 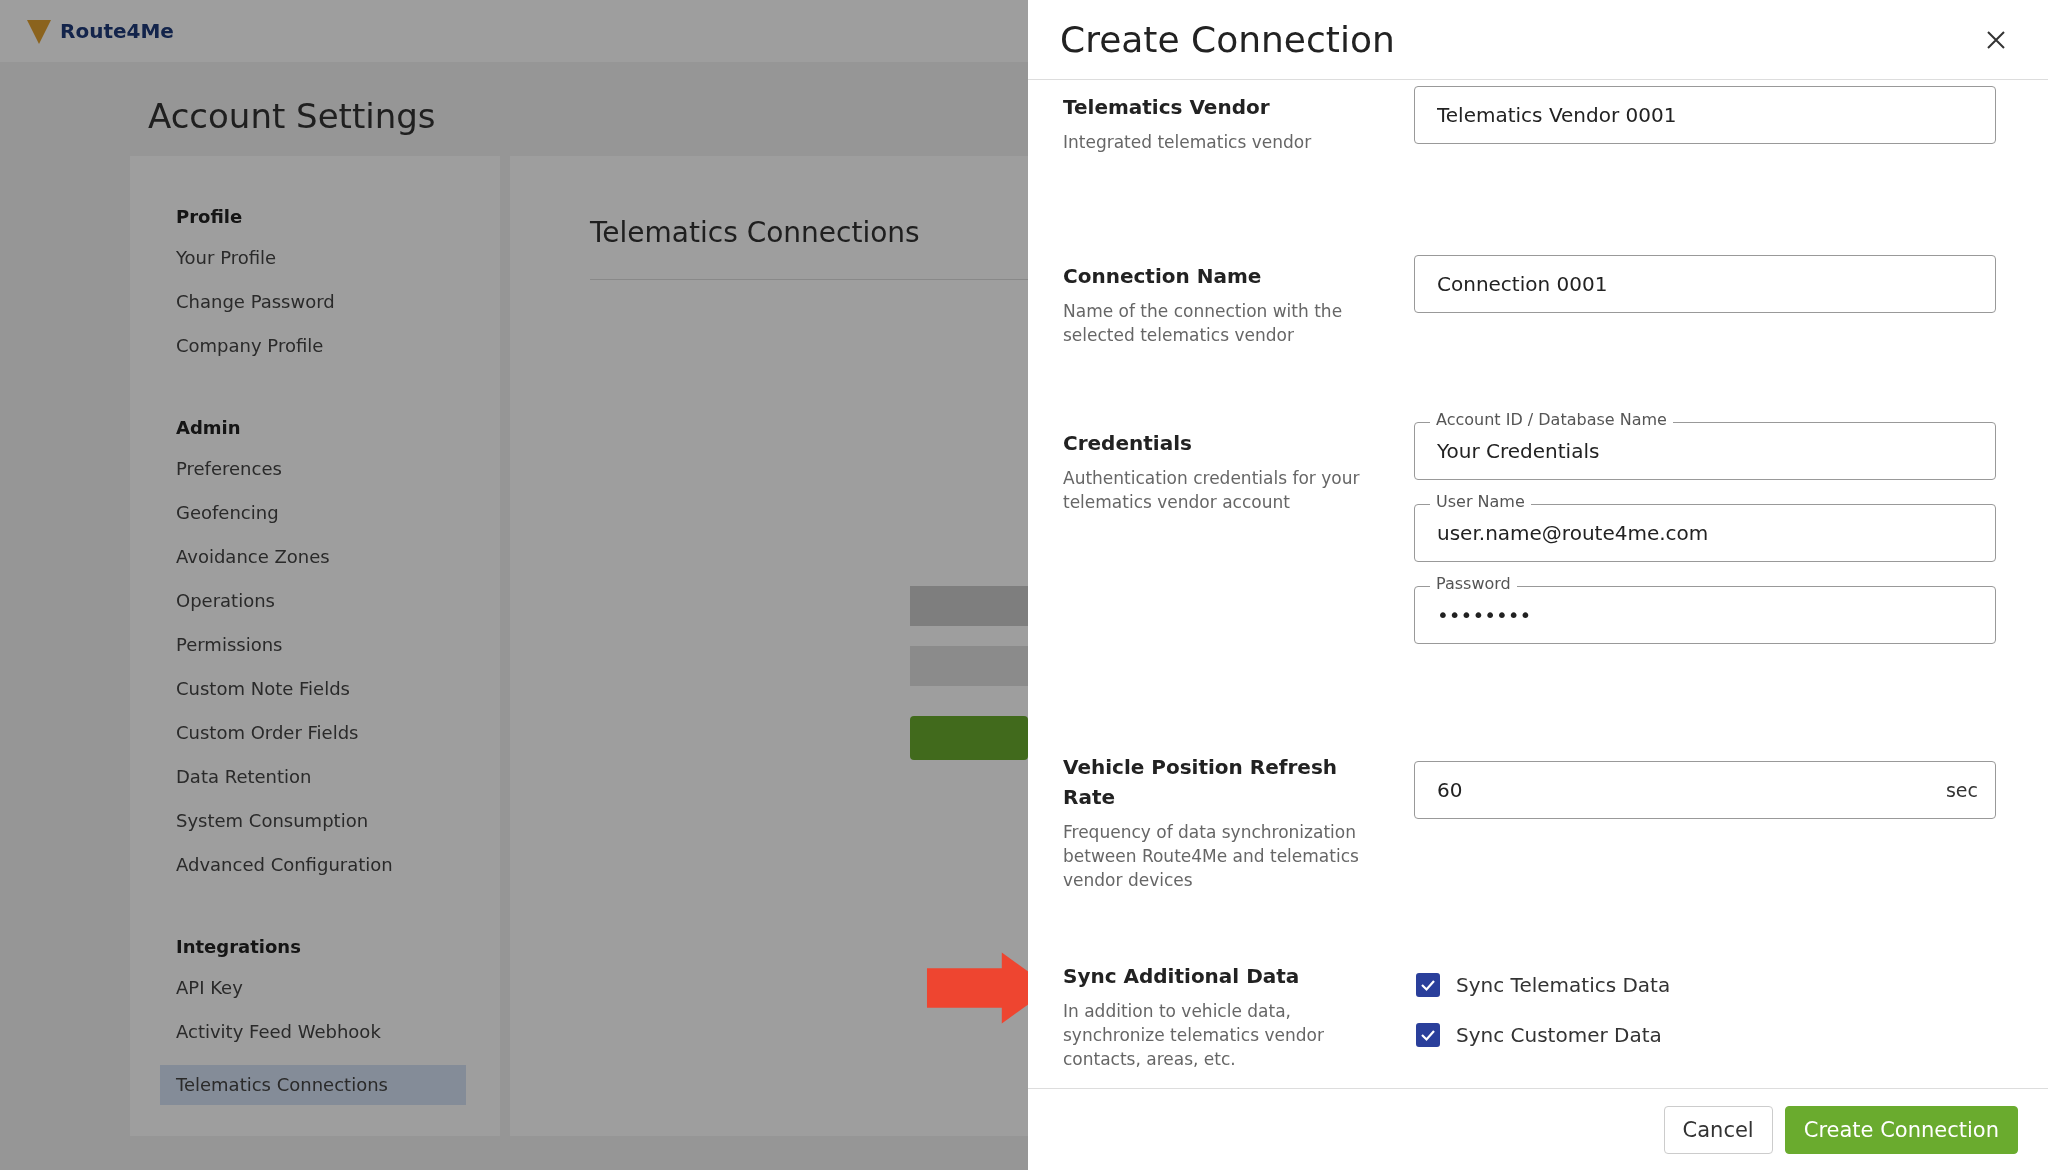 What do you see at coordinates (338, 1043) in the screenshot?
I see `sidebar-item: Activity Feed Webhook` at bounding box center [338, 1043].